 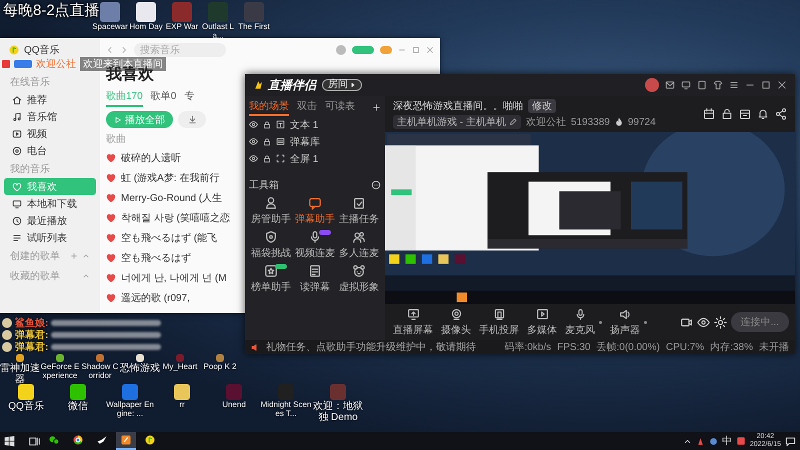 What do you see at coordinates (304, 125) in the screenshot?
I see `layer-name: 文本 1` at bounding box center [304, 125].